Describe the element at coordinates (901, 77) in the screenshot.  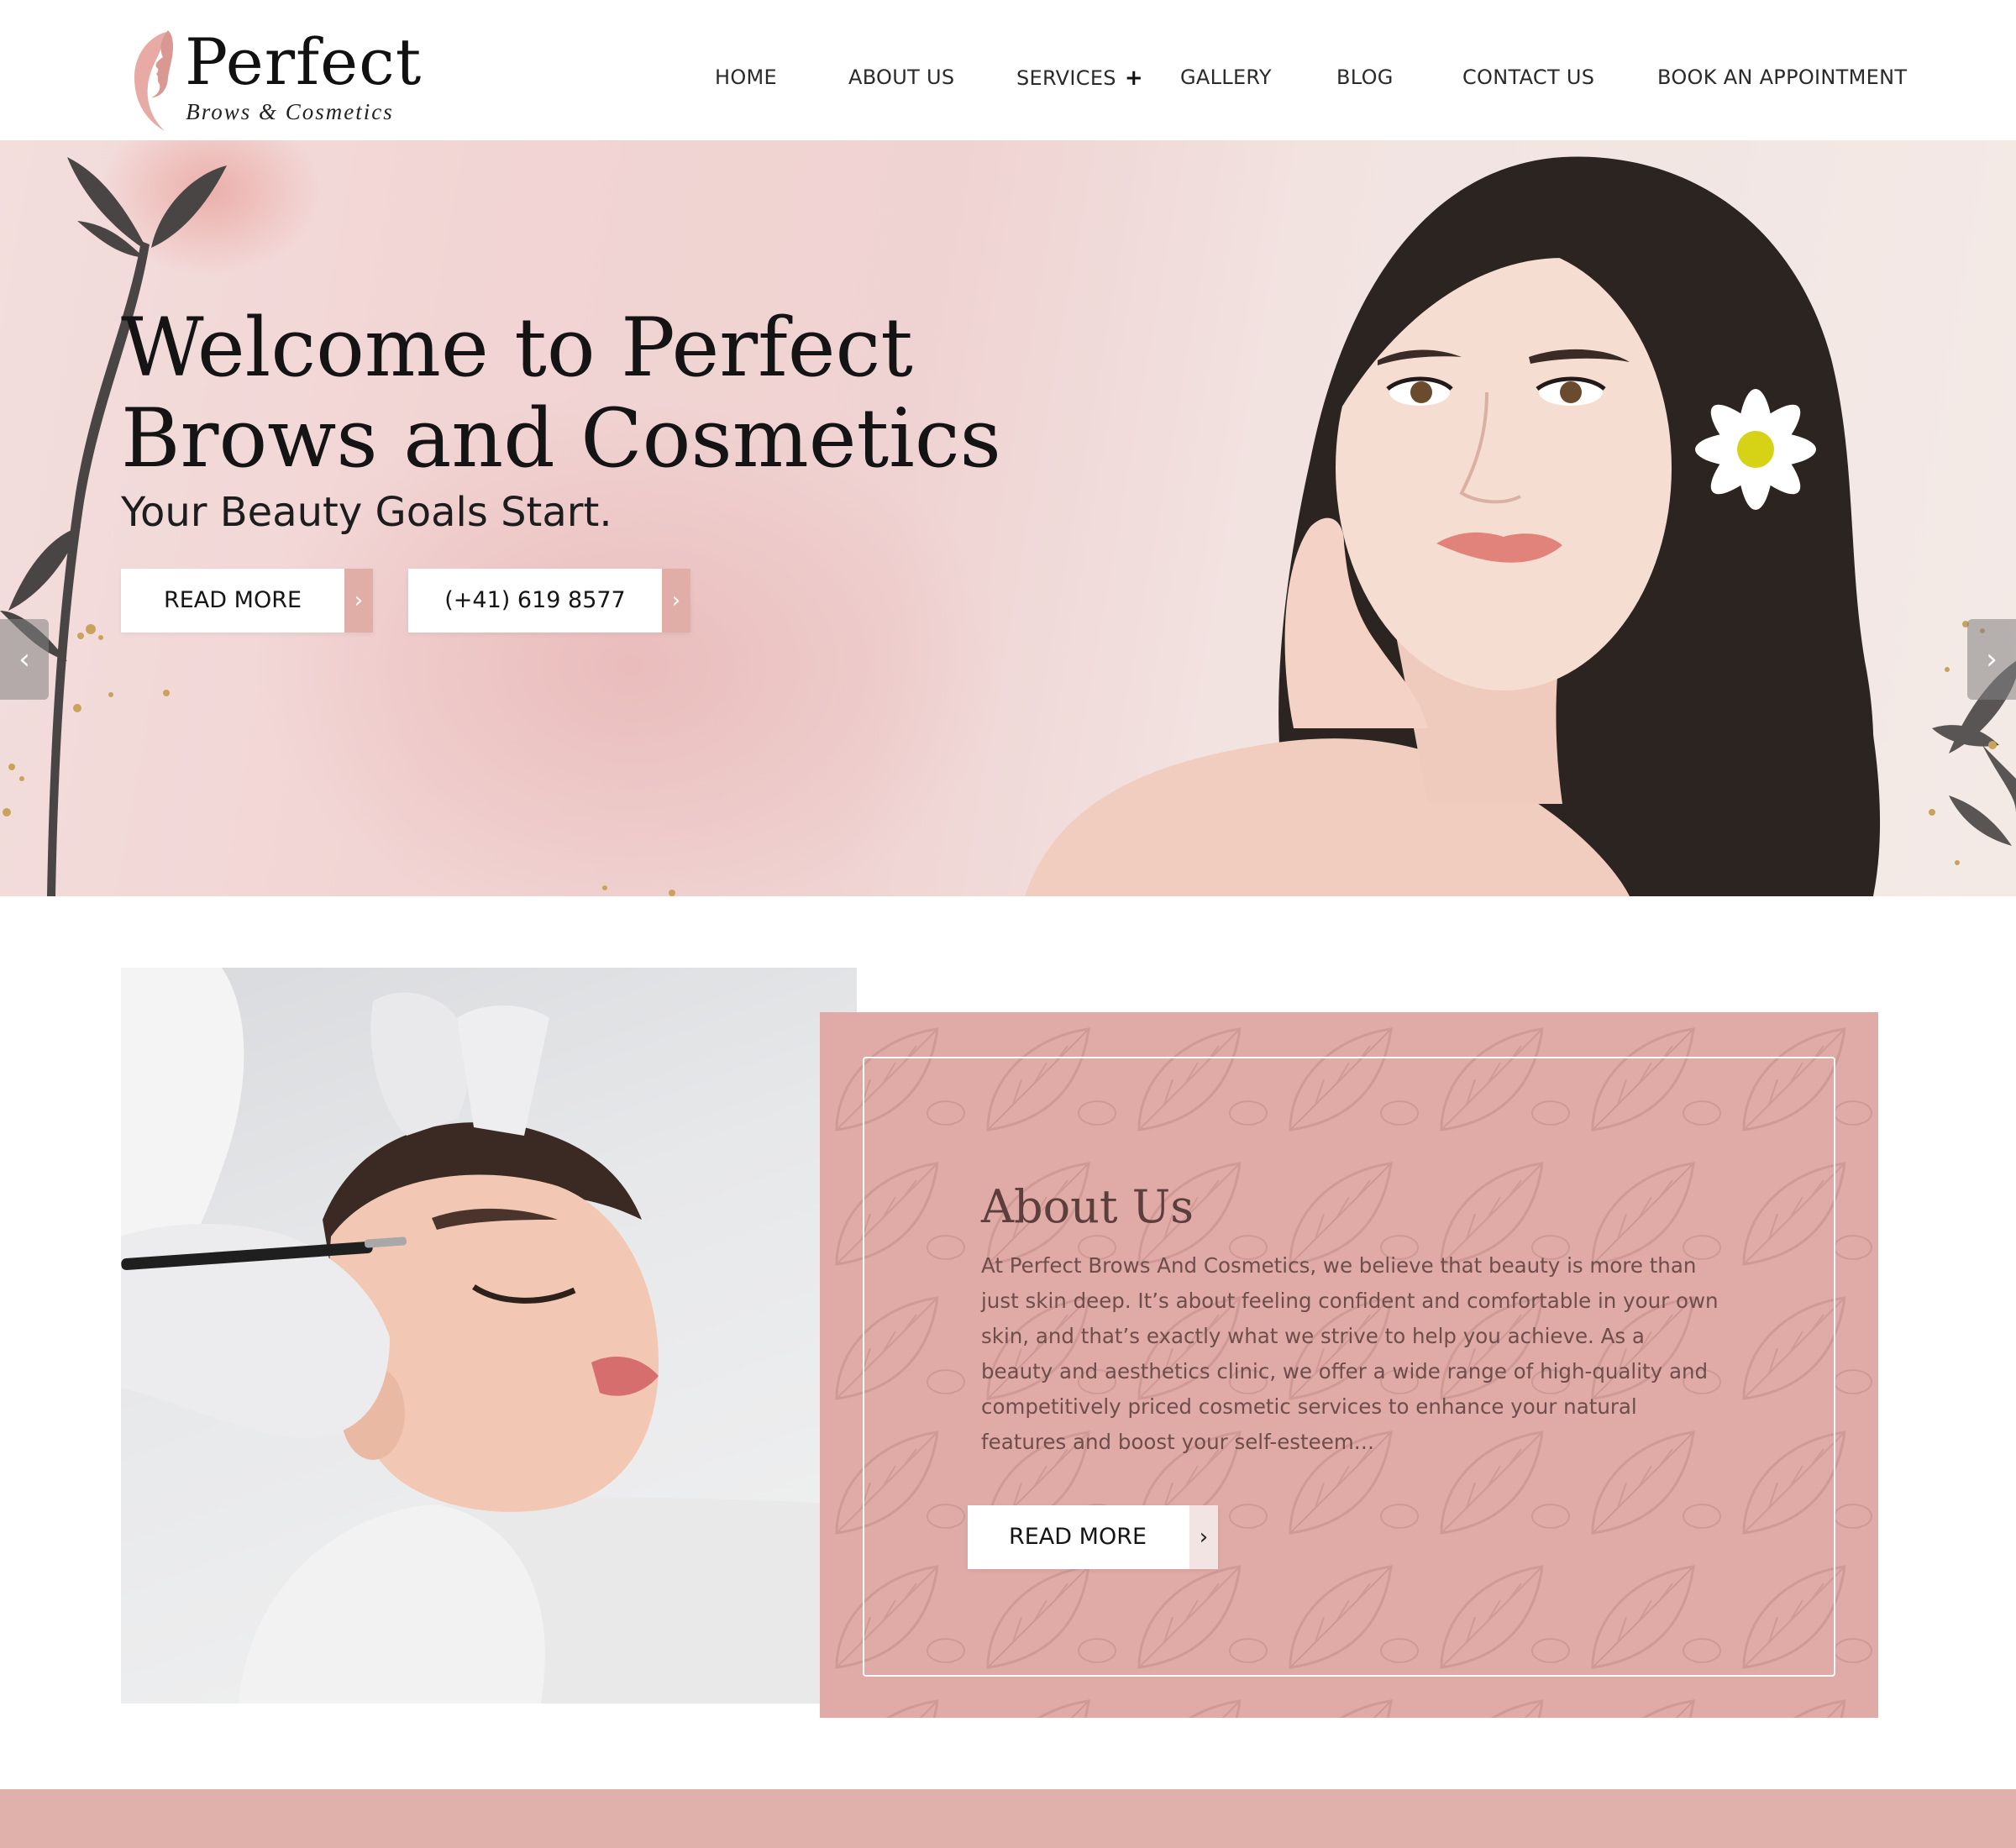
I see `nav-about-us: ABOUT US` at that location.